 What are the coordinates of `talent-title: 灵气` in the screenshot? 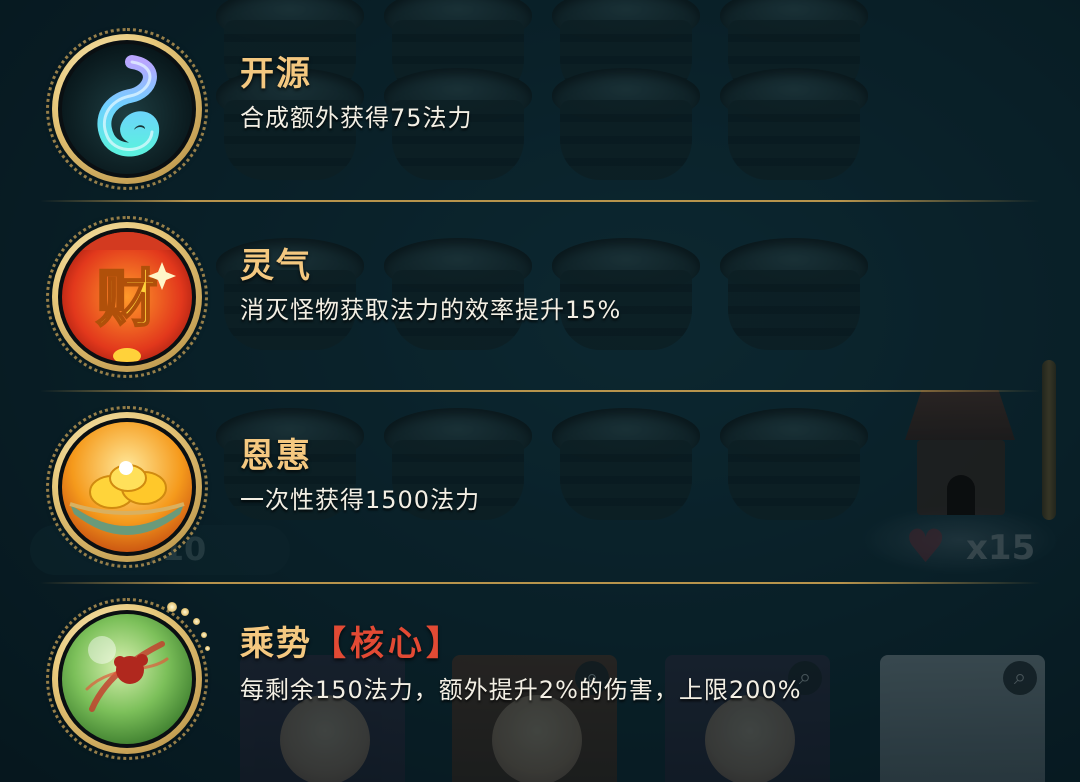 It's located at (276, 266).